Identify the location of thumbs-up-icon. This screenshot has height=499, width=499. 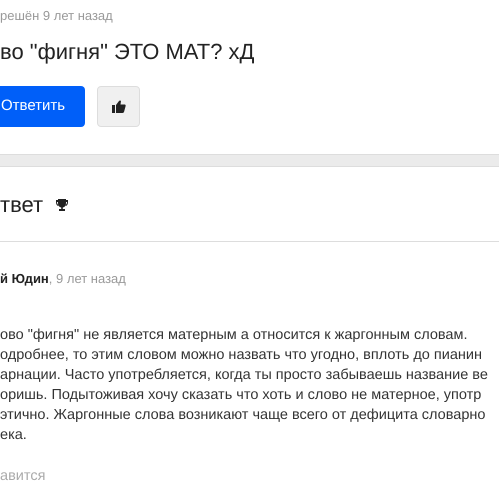
(119, 106).